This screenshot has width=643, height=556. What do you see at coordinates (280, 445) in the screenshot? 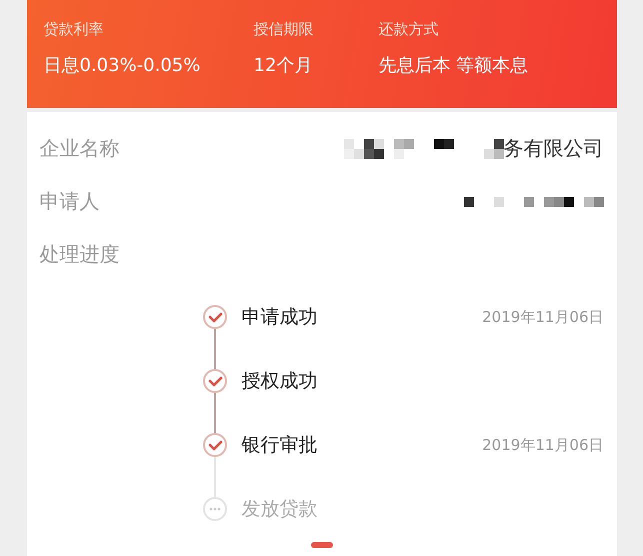
I see `step-title: 银行审批` at bounding box center [280, 445].